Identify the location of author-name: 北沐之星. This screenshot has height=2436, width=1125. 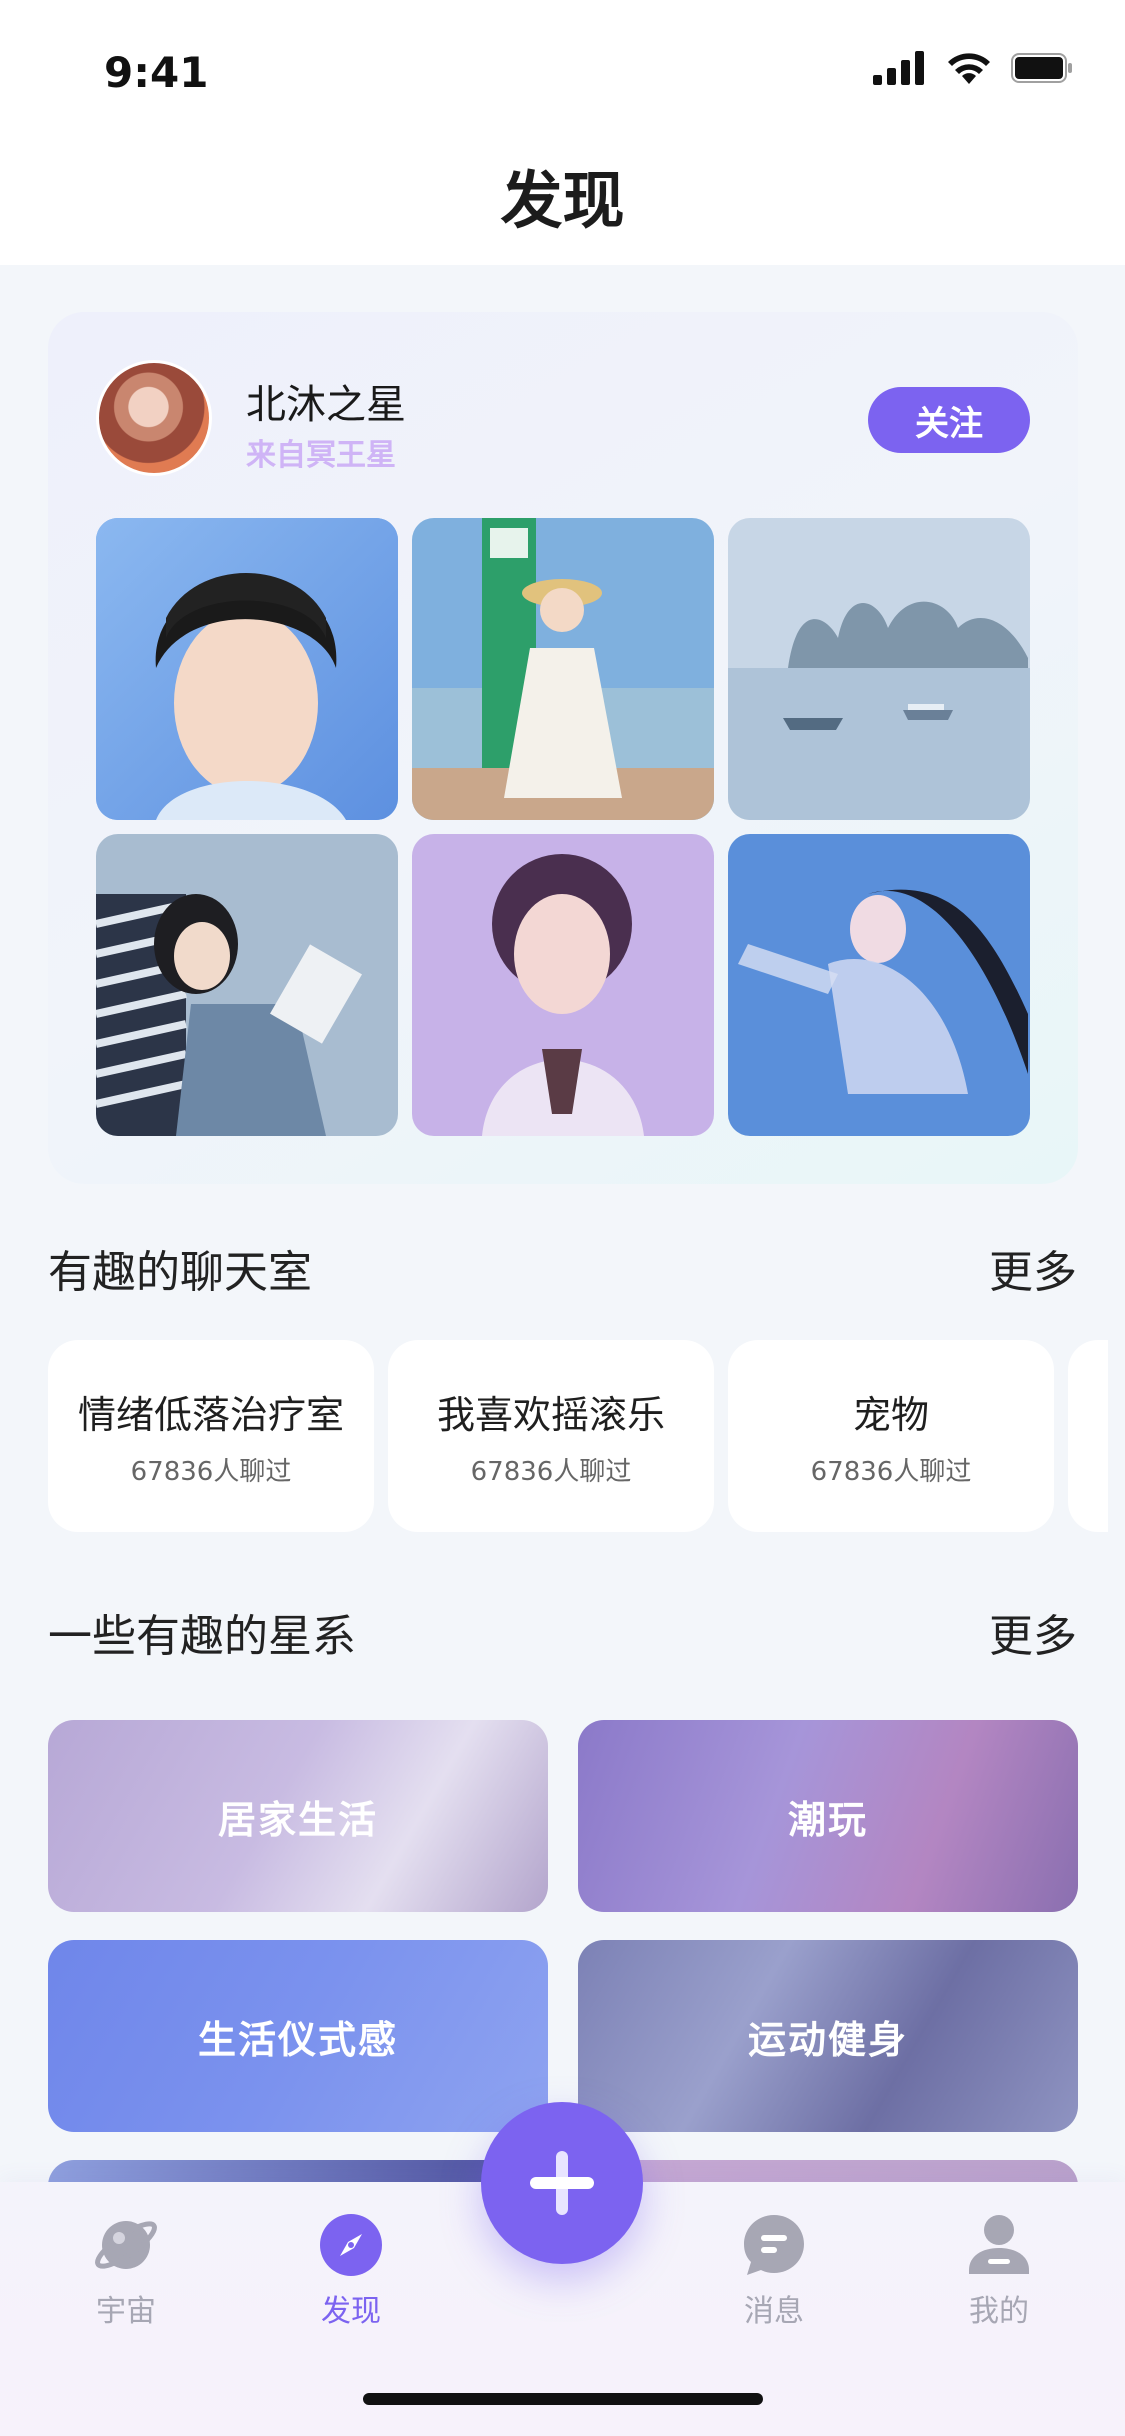
(326, 401).